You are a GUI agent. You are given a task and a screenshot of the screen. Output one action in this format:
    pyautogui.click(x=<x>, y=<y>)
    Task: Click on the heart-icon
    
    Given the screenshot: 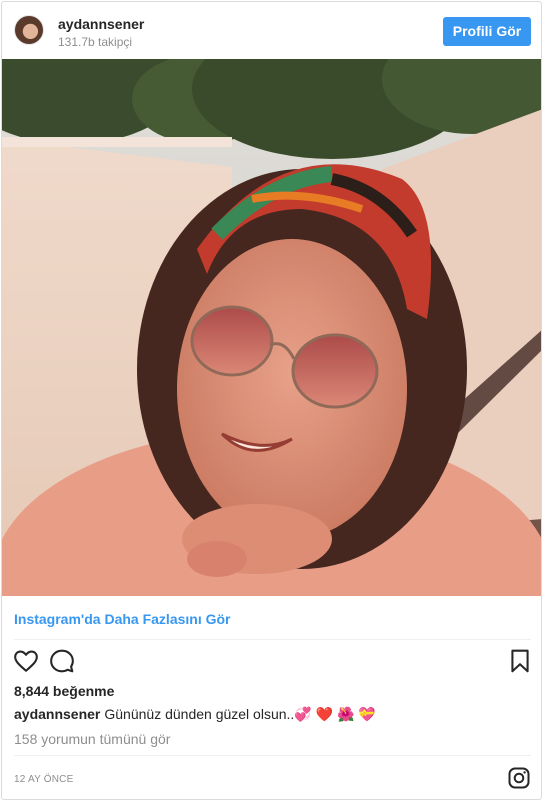 What is the action you would take?
    pyautogui.click(x=26, y=661)
    